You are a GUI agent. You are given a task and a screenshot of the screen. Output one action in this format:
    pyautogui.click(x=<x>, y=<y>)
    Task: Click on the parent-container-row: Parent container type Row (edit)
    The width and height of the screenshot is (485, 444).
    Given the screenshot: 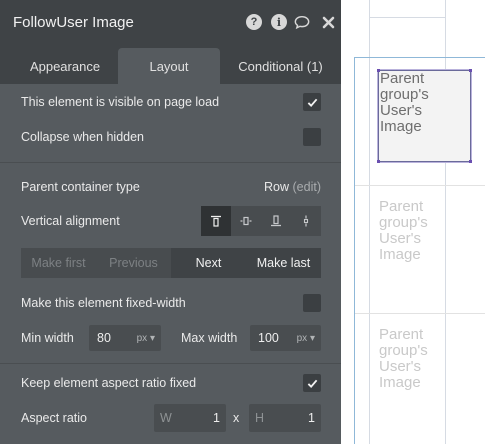 What is the action you would take?
    pyautogui.click(x=171, y=187)
    